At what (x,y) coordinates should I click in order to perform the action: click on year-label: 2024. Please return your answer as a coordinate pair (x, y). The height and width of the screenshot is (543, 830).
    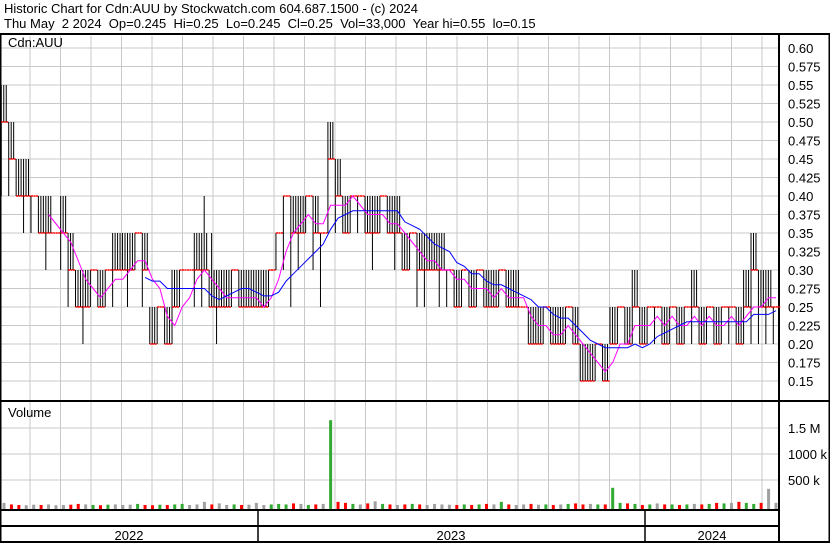
    Looking at the image, I should click on (712, 535).